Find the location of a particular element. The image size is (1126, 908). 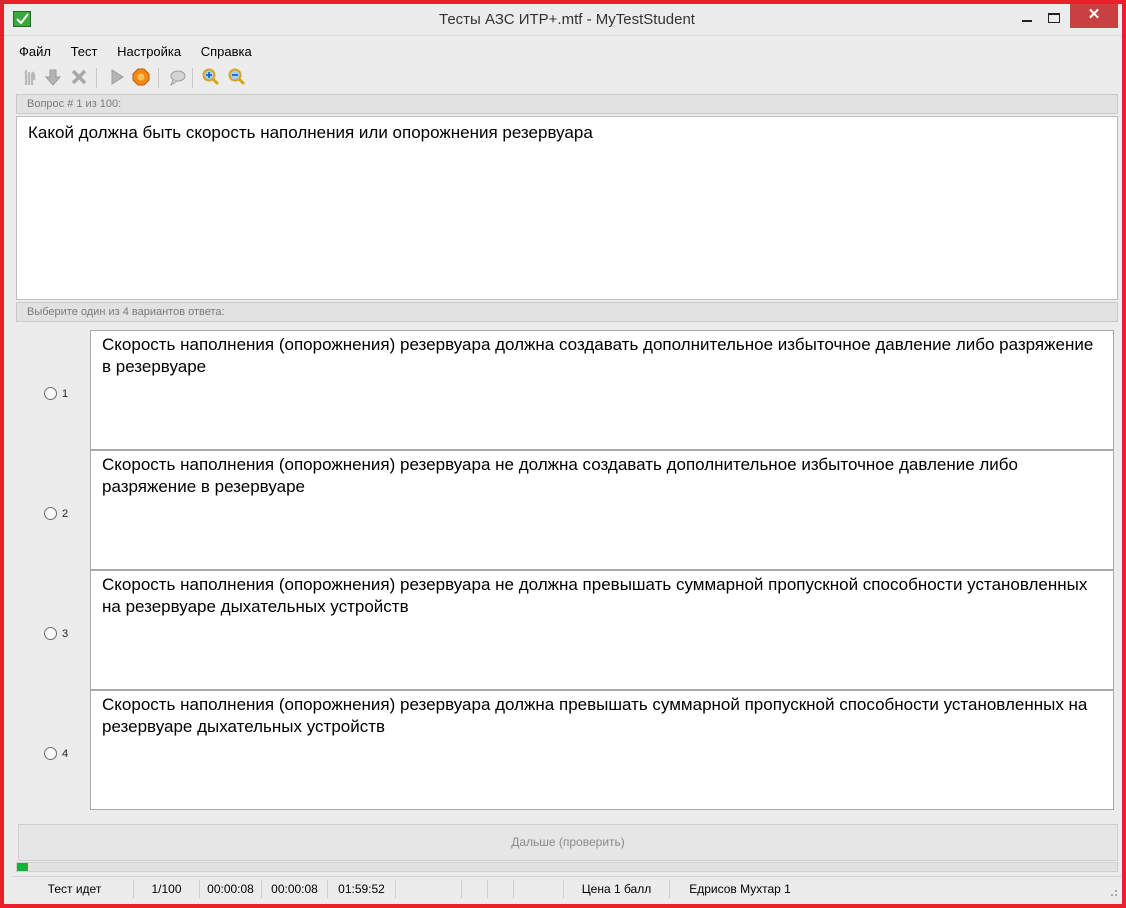

zoom-in-icon is located at coordinates (211, 77).